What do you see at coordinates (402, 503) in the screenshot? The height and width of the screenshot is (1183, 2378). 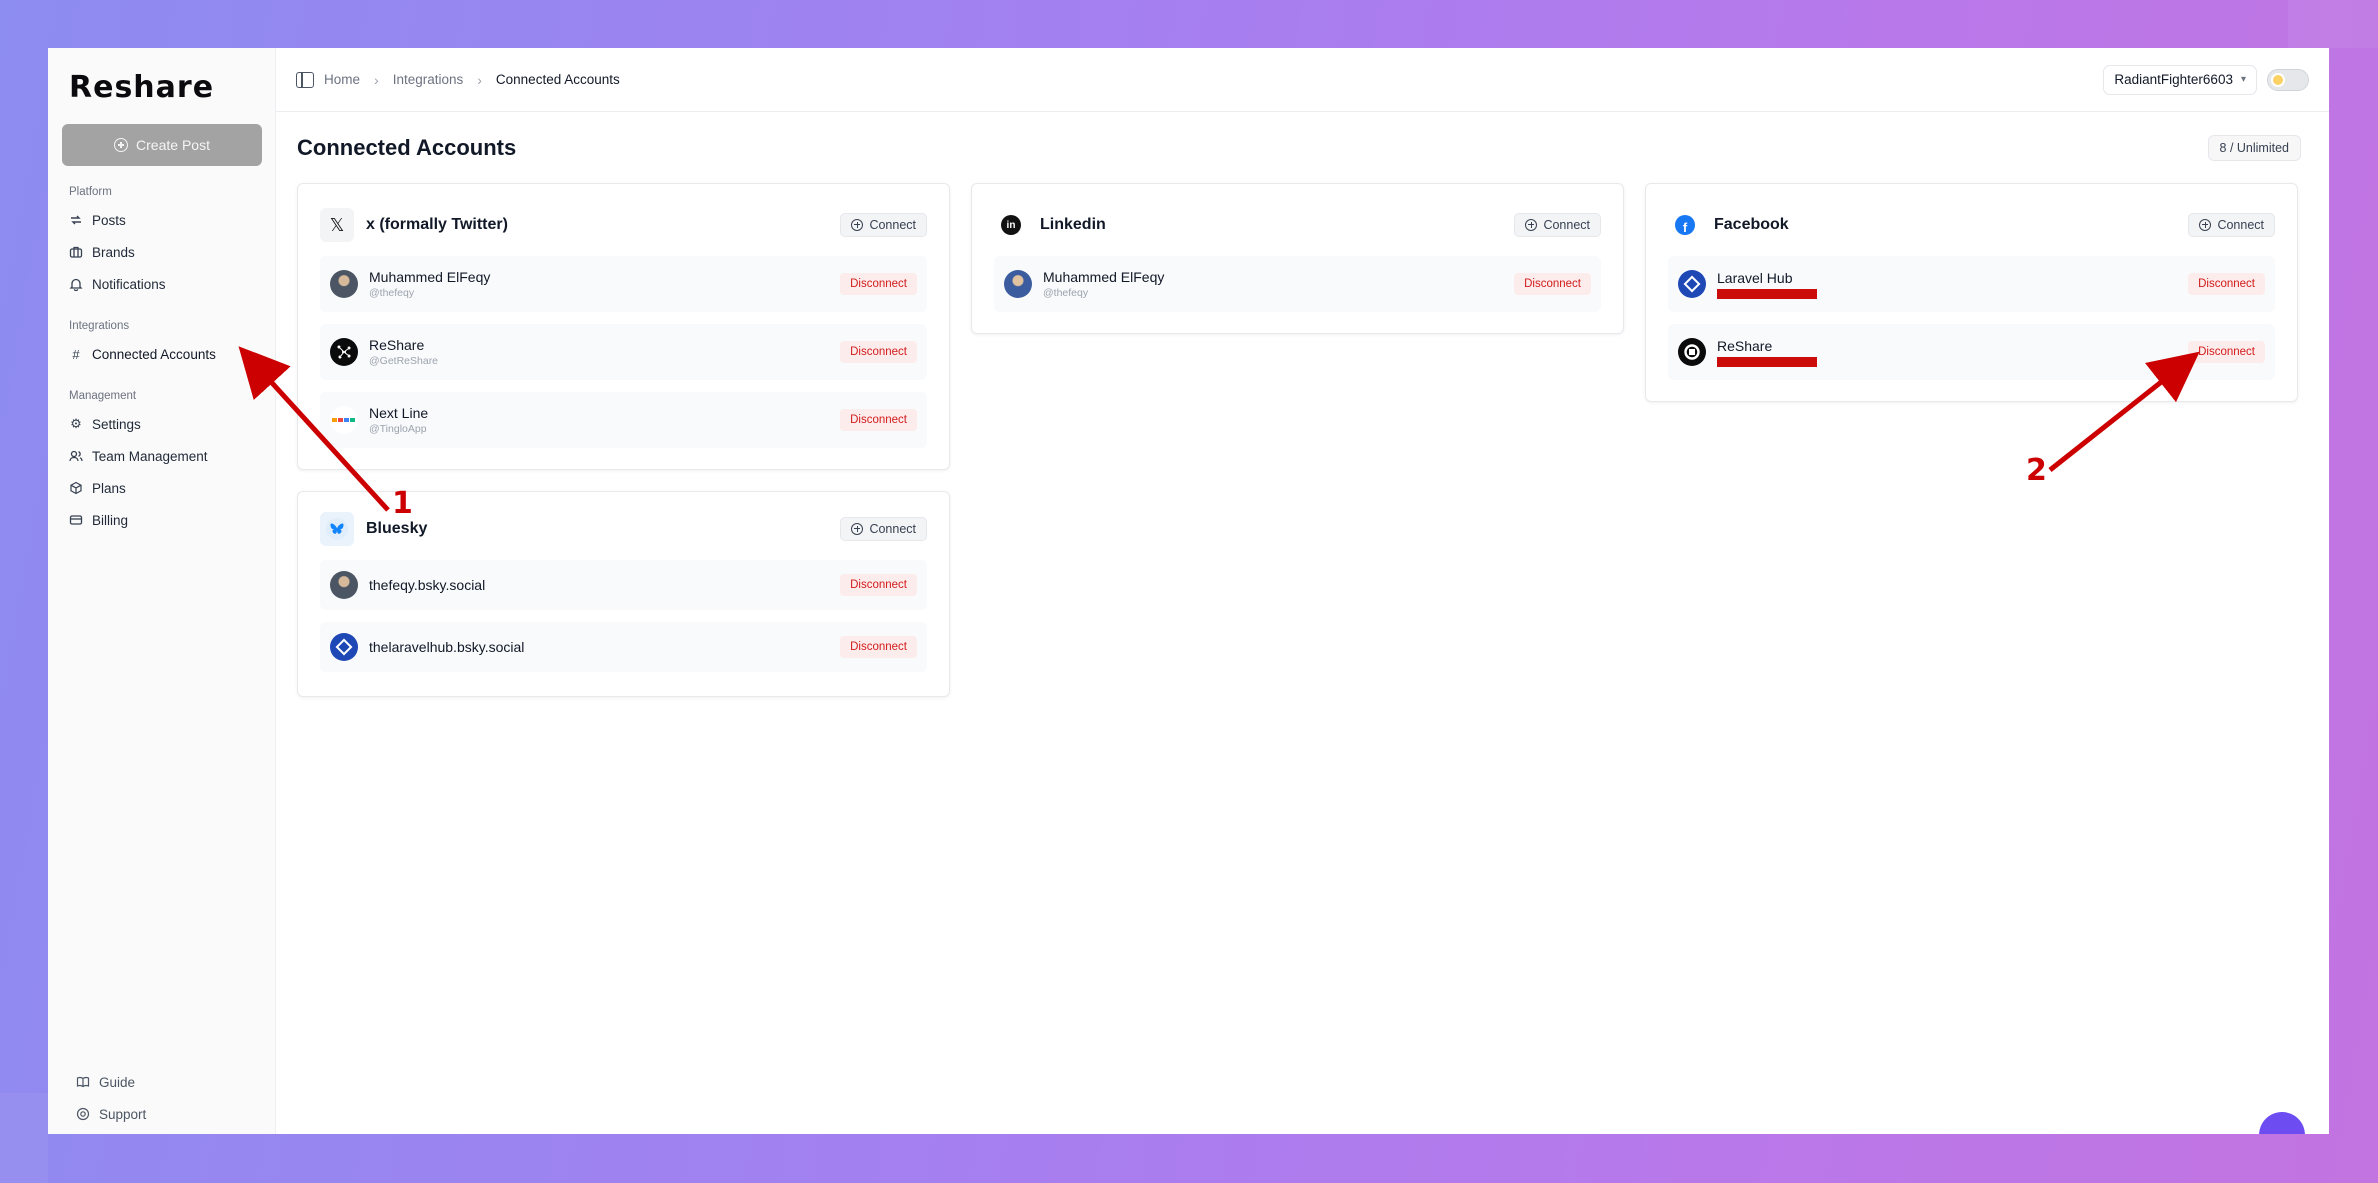 I see `annotation-label-1: 1` at bounding box center [402, 503].